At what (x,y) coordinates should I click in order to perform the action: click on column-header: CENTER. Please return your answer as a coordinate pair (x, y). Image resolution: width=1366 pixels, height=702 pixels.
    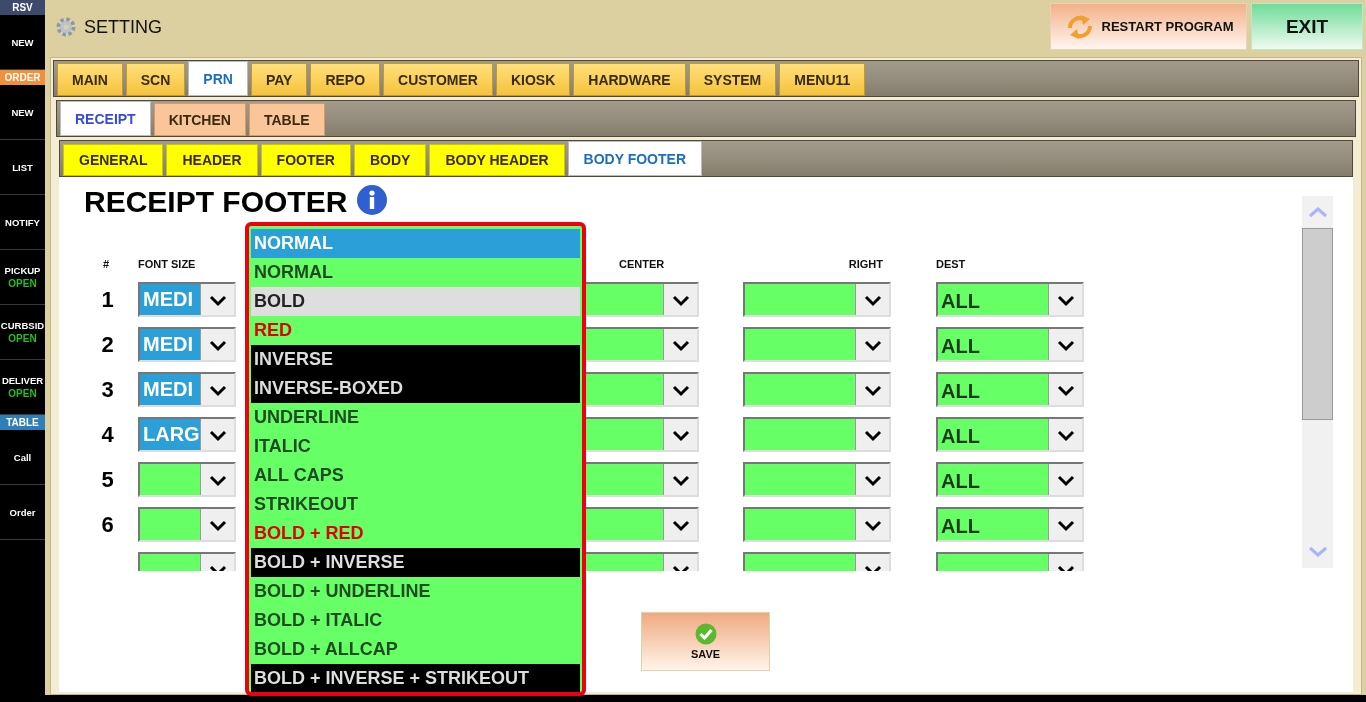
    Looking at the image, I should click on (642, 264).